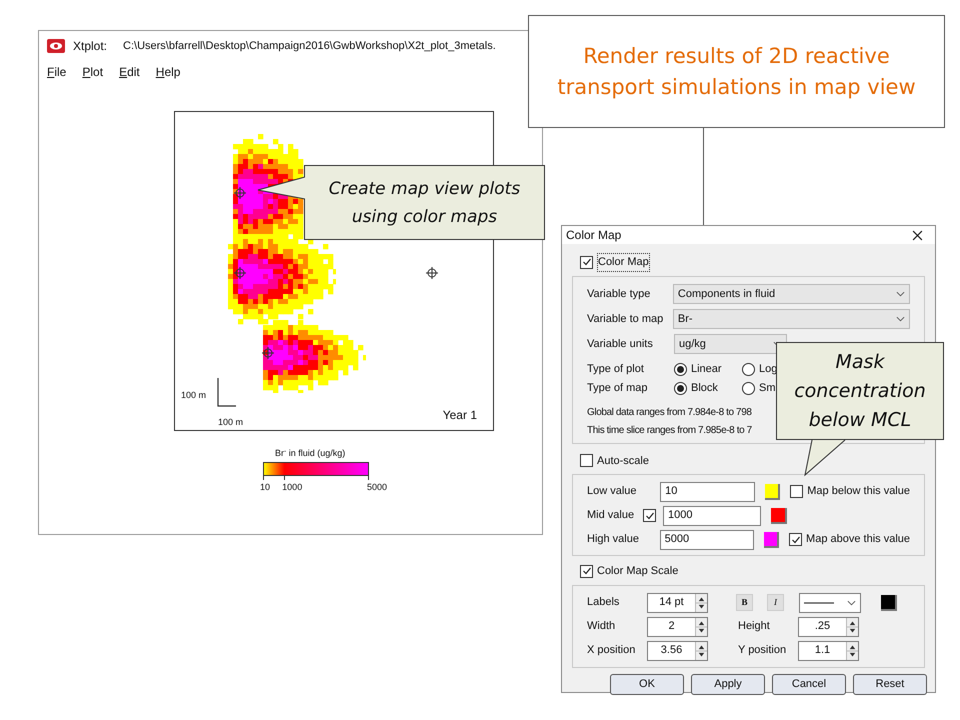 Image resolution: width=960 pixels, height=720 pixels. What do you see at coordinates (754, 626) in the screenshot?
I see `field-label: Height` at bounding box center [754, 626].